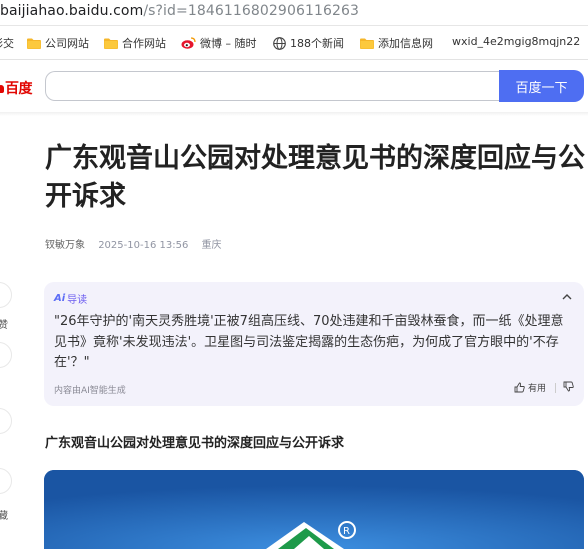 This screenshot has height=549, width=588. I want to click on useful-button: 有用, so click(530, 387).